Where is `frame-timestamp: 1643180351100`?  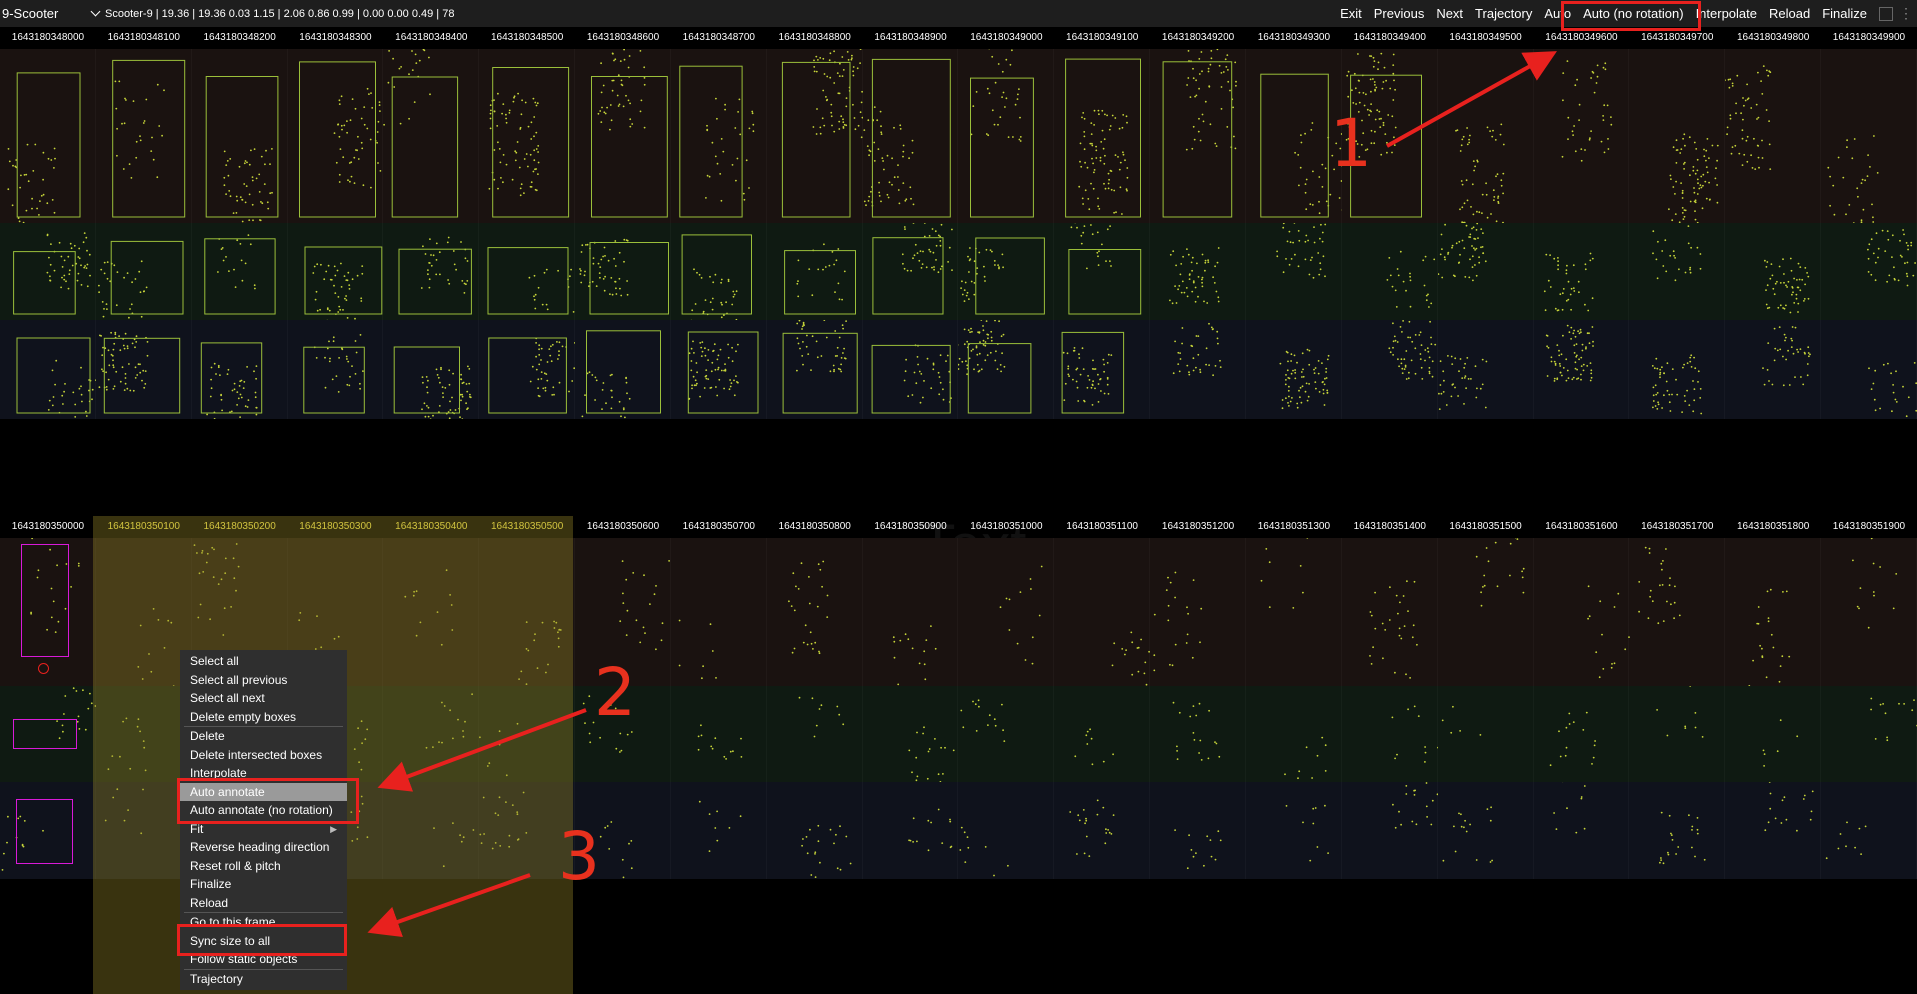
frame-timestamp: 1643180351100 is located at coordinates (1102, 527).